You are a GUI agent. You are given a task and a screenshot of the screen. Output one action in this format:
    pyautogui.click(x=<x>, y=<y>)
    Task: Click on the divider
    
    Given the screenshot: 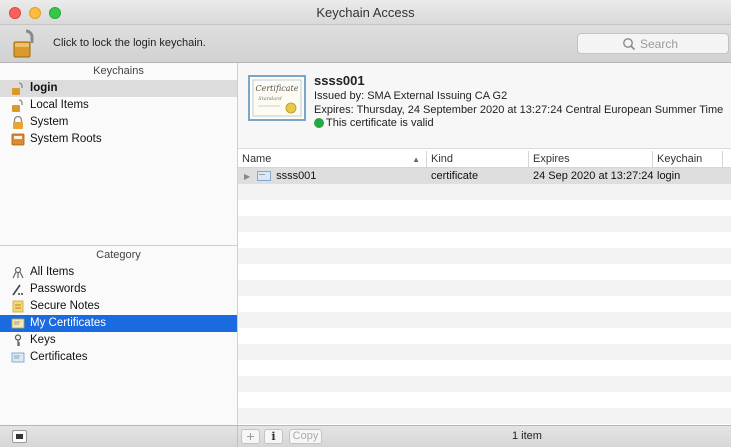 What is the action you would take?
    pyautogui.click(x=237, y=436)
    